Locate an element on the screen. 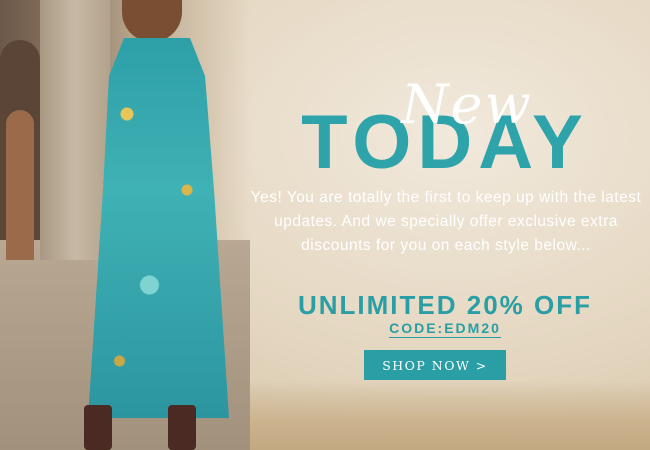  promo-code: CODE:EDM20 is located at coordinates (445, 329).